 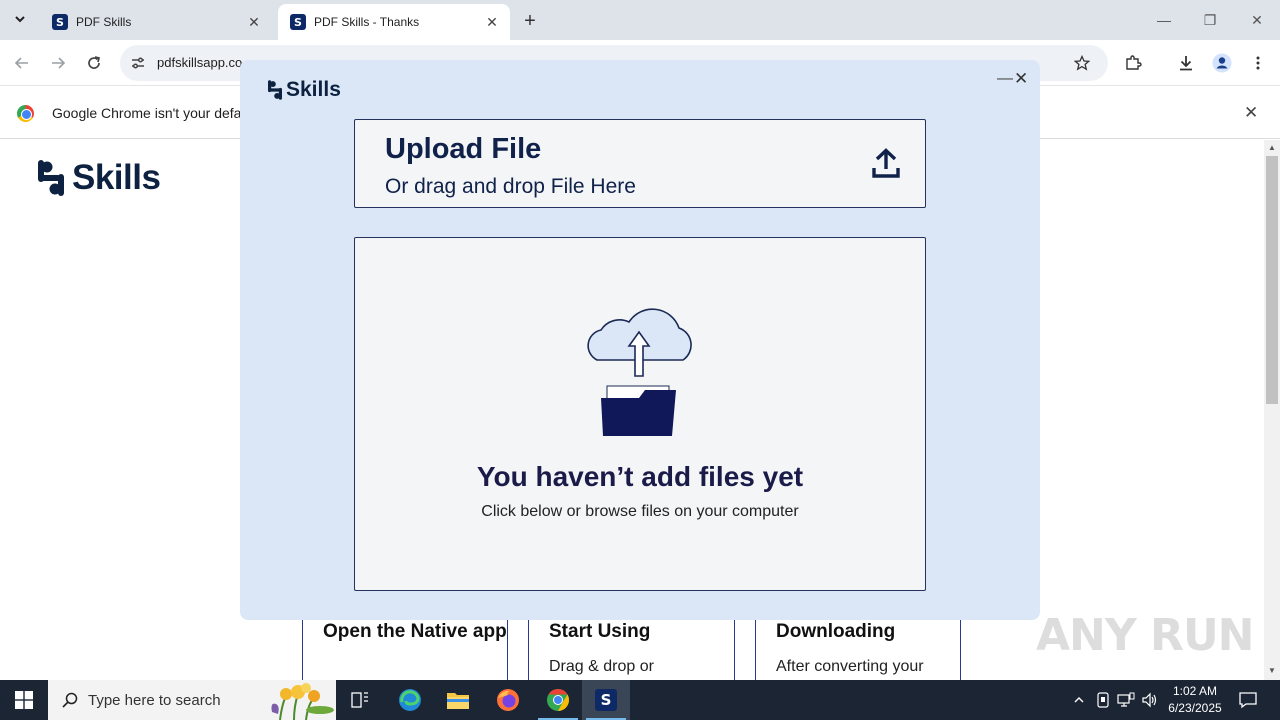 I want to click on tab-pdf-skills-thanks: S PDF Skills - Thanks ✕, so click(x=394, y=22).